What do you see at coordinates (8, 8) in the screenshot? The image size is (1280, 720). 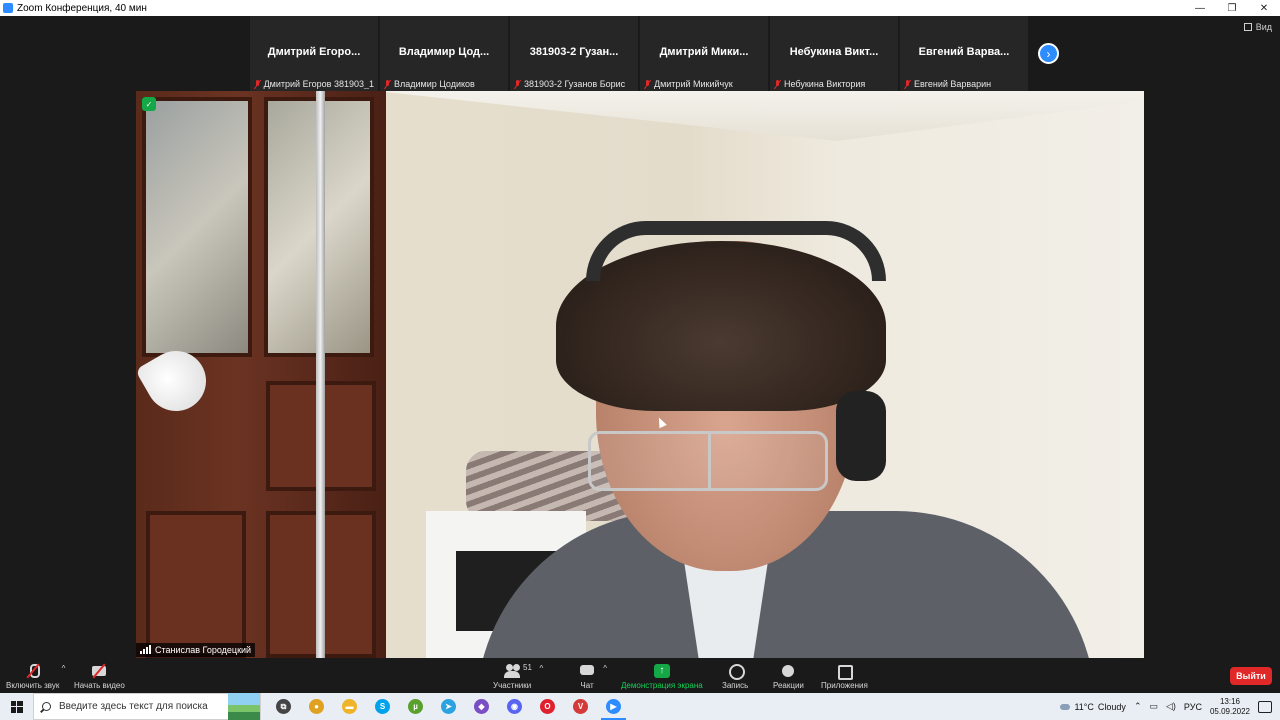 I see `zoom-logo-icon` at bounding box center [8, 8].